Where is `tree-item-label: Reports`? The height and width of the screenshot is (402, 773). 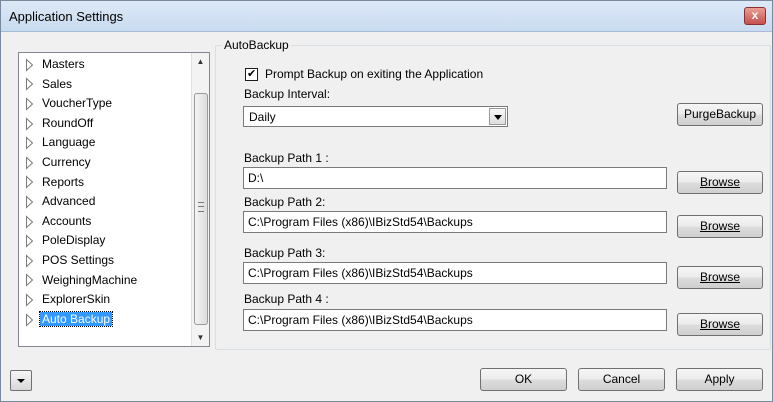
tree-item-label: Reports is located at coordinates (63, 181).